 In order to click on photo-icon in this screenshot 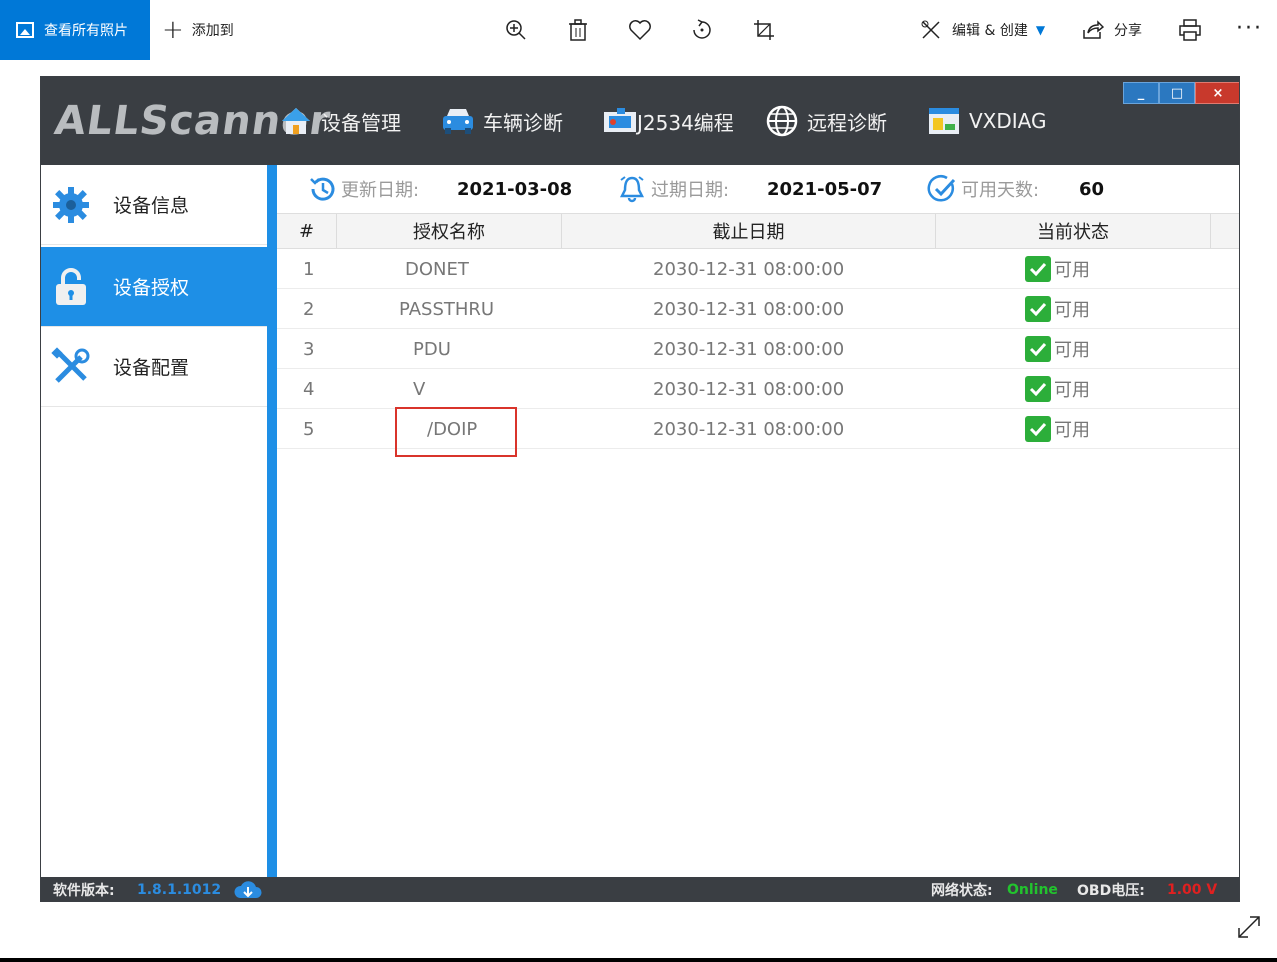, I will do `click(25, 30)`.